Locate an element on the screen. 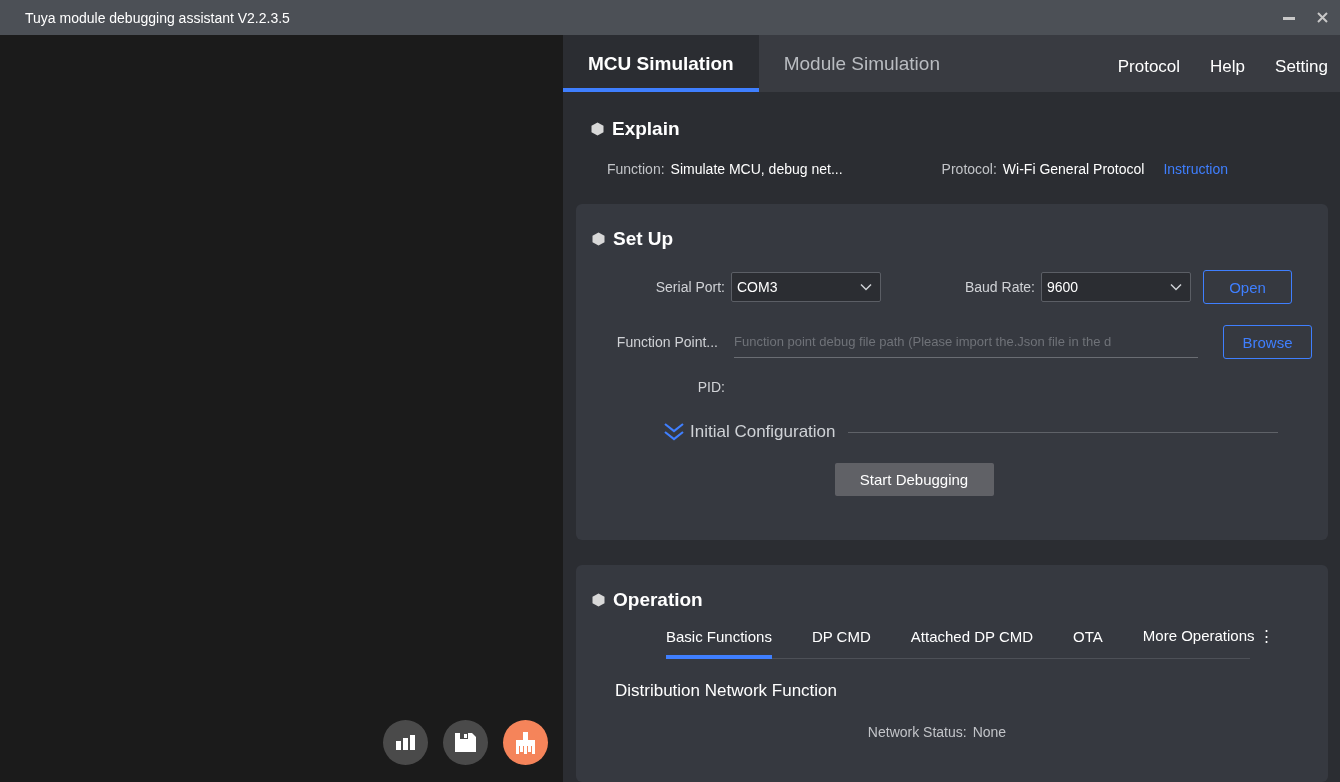 This screenshot has height=782, width=1340. statistics-button is located at coordinates (405, 742).